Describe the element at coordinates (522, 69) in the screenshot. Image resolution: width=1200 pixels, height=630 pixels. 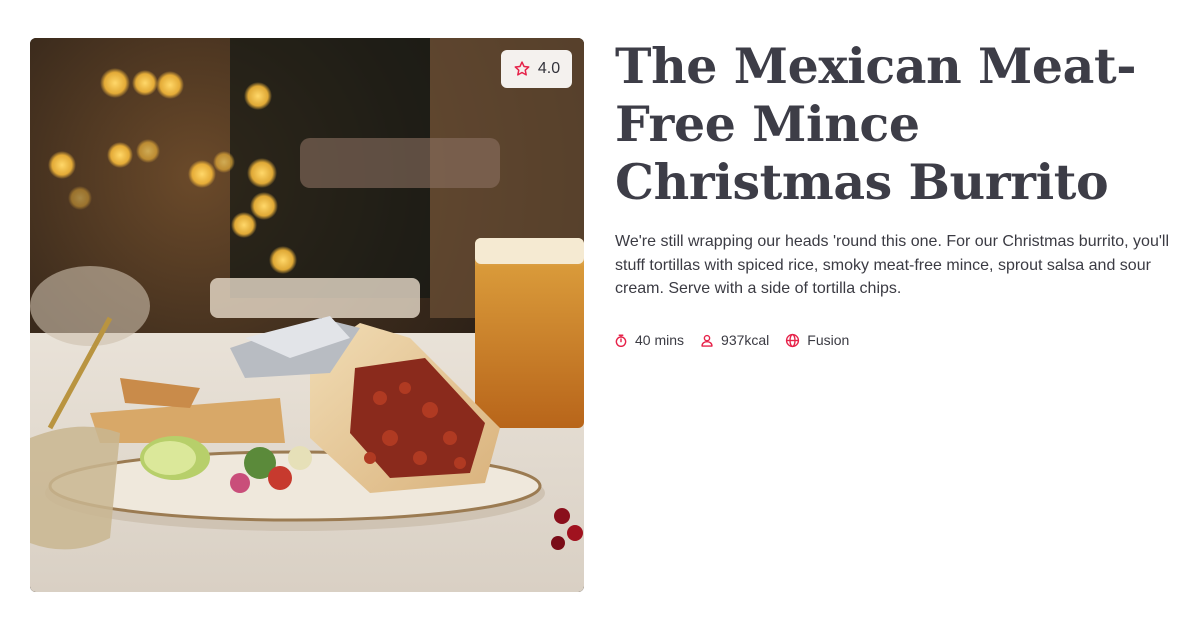
I see `star-outline-icon` at that location.